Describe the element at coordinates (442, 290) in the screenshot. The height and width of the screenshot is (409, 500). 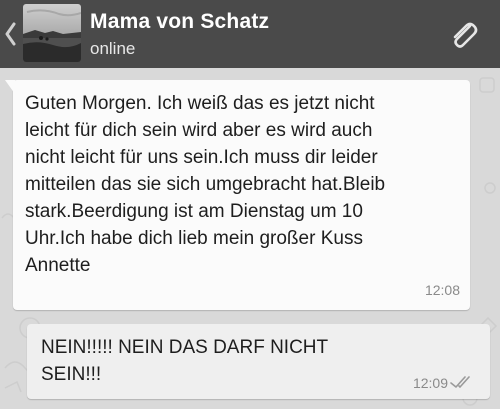
I see `message-time: 12:08` at that location.